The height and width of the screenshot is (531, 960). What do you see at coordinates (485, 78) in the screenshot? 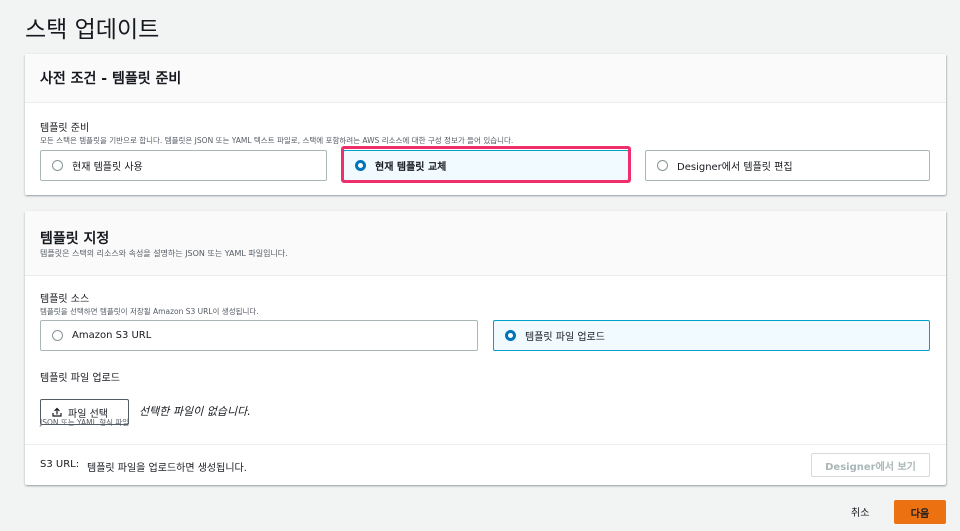
I see `prereq-panel-header: 사전 조건 - 템플릿 준비` at bounding box center [485, 78].